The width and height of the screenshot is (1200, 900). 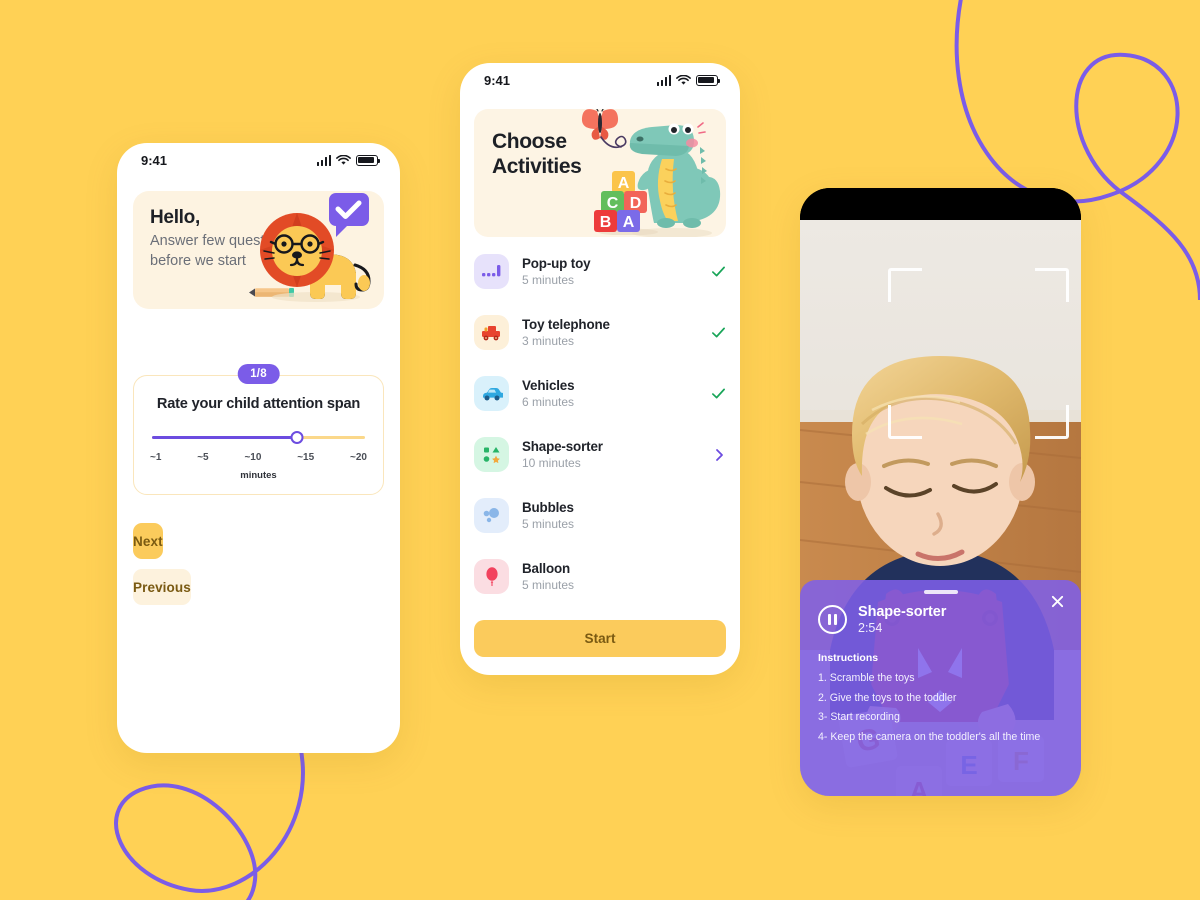 I want to click on instruction-step: 3- Start recording, so click(x=859, y=717).